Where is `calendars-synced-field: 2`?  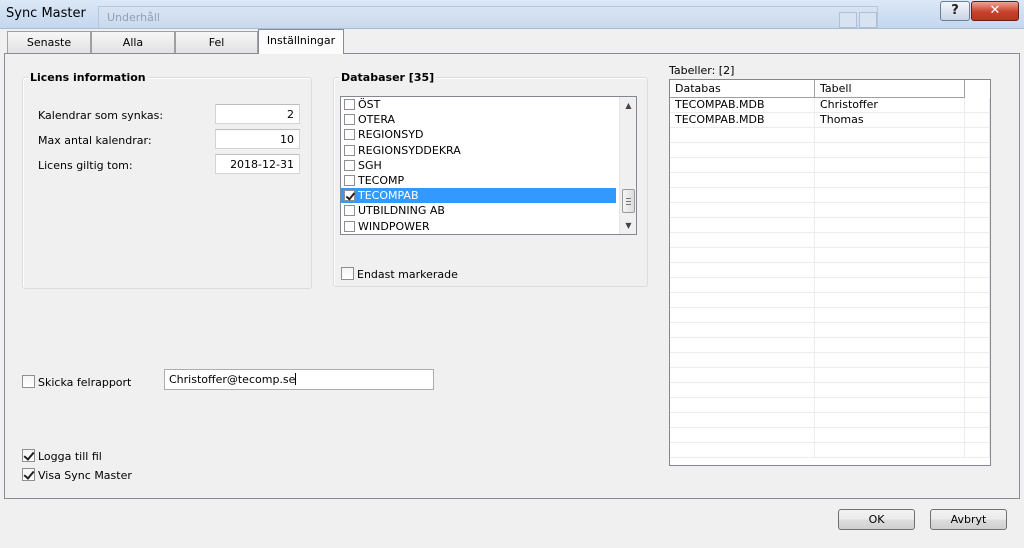
calendars-synced-field: 2 is located at coordinates (257, 114).